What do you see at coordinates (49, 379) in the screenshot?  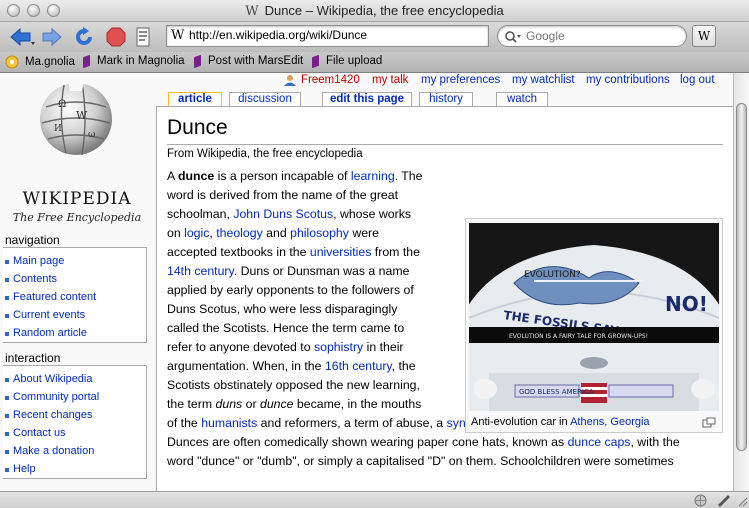 I see `nav-about-wikipedia: About Wikipedia` at bounding box center [49, 379].